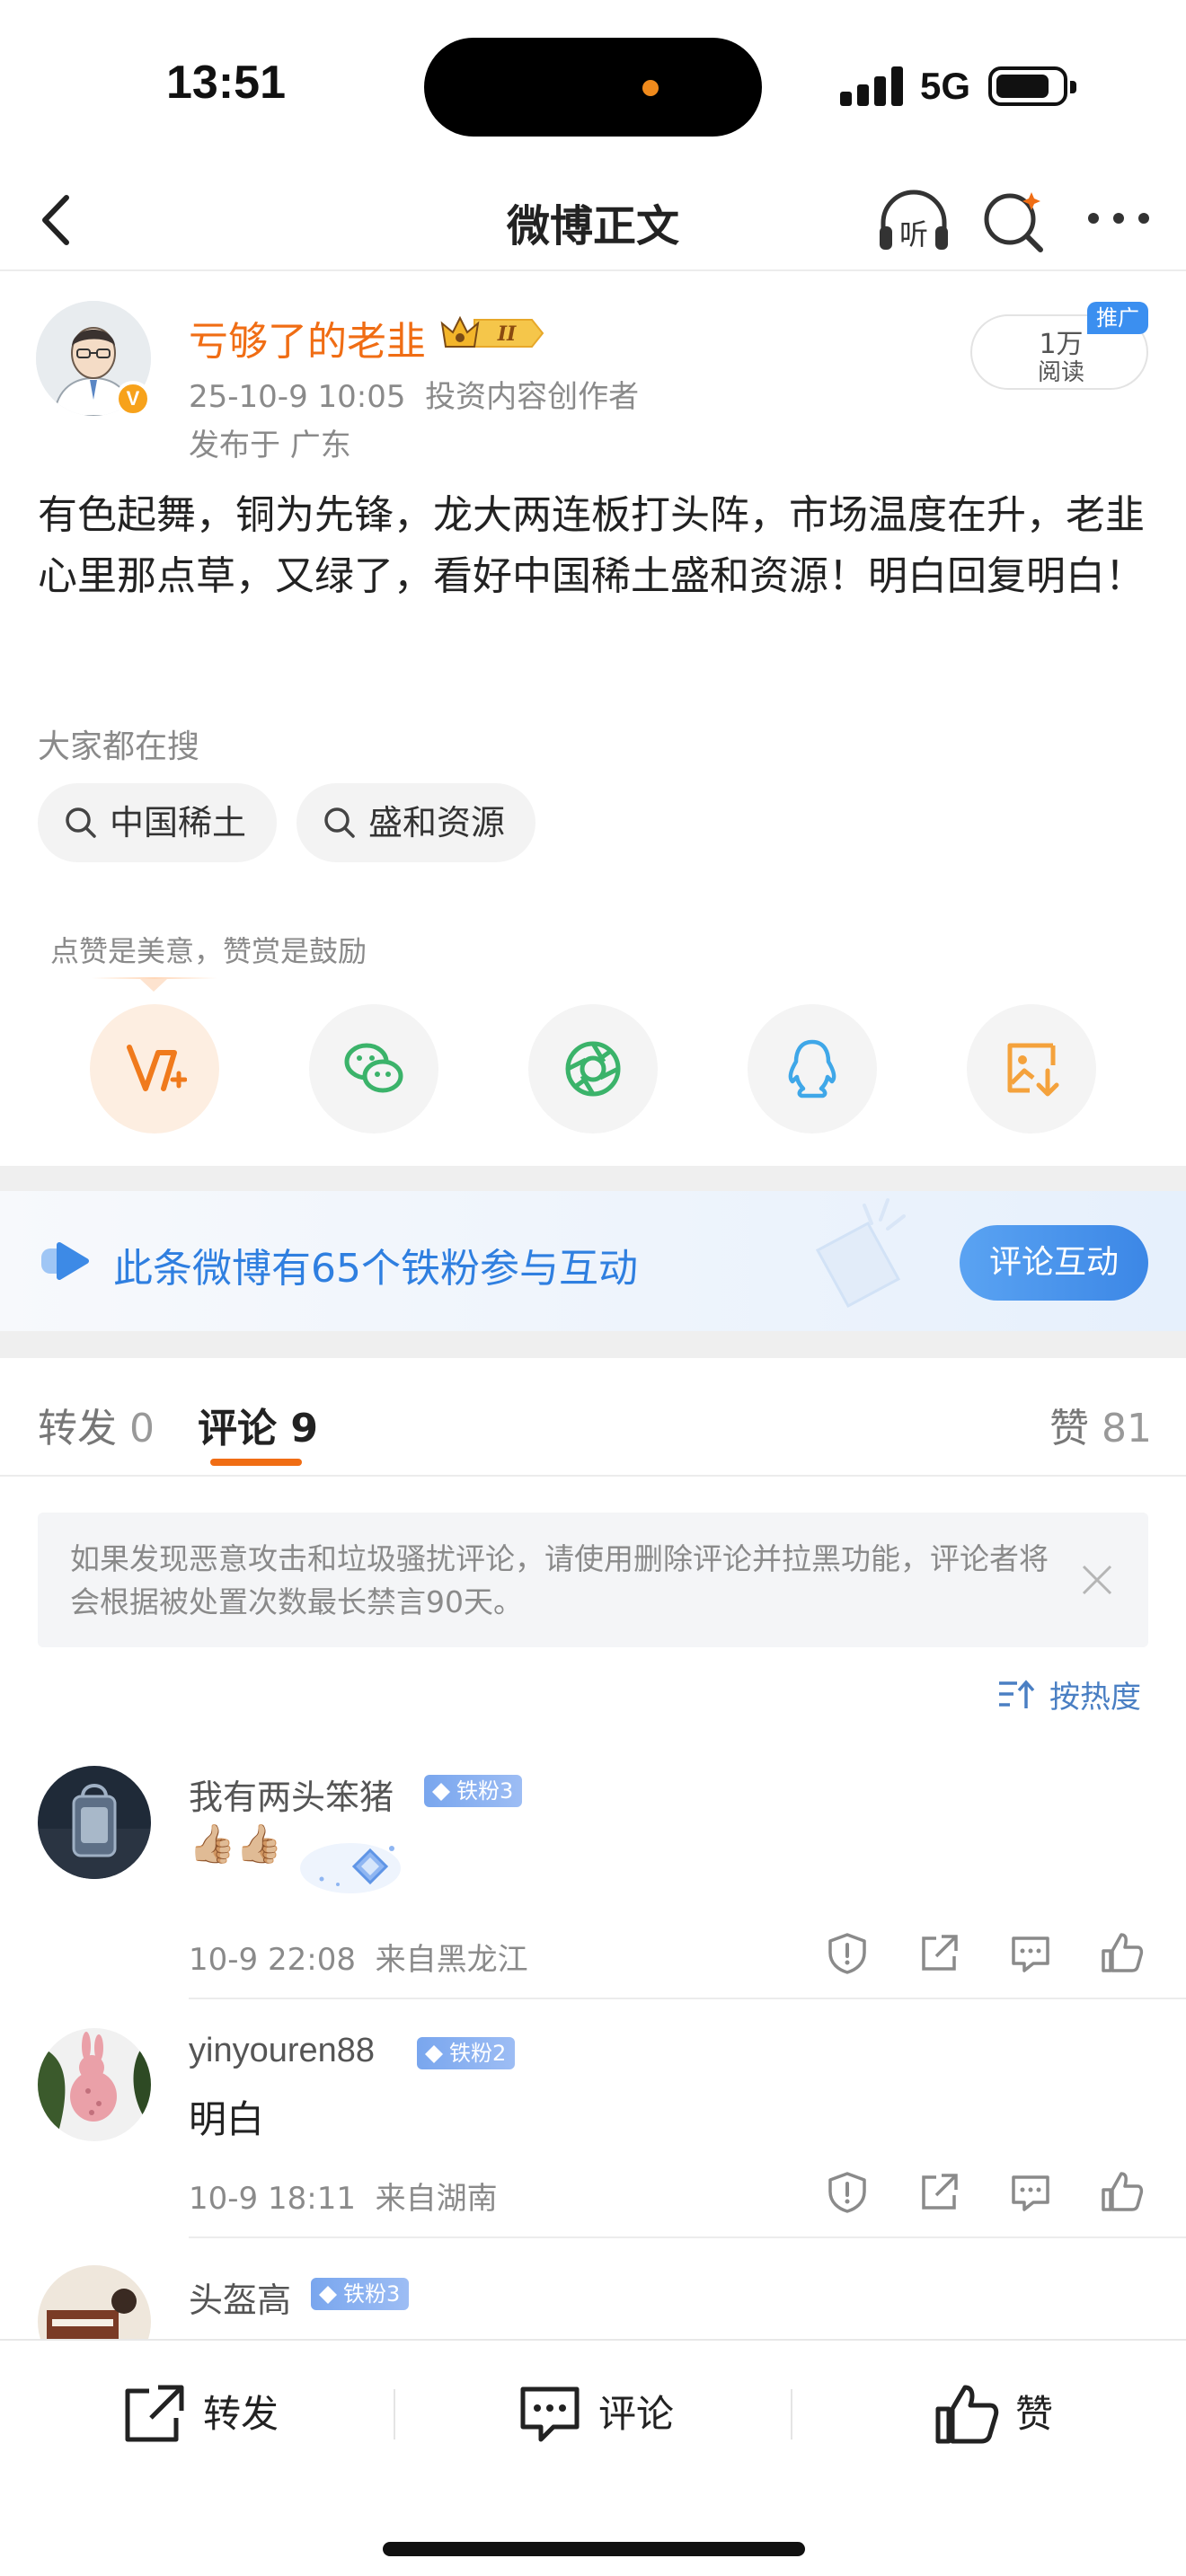 This screenshot has height=2576, width=1186. I want to click on share-moments-button, so click(593, 1069).